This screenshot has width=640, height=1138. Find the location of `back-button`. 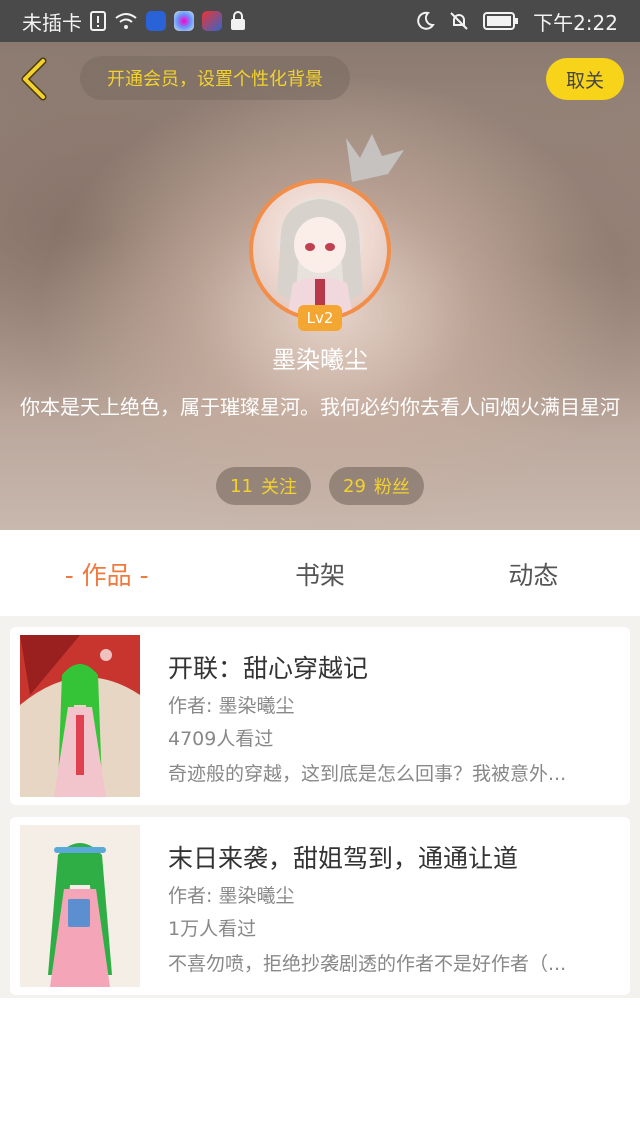

back-button is located at coordinates (34, 79).